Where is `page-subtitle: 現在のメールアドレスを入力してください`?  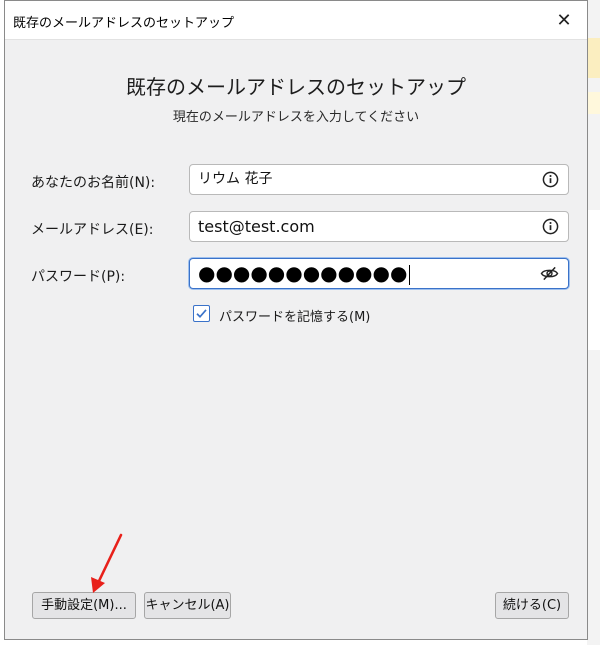
page-subtitle: 現在のメールアドレスを入力してください is located at coordinates (296, 117).